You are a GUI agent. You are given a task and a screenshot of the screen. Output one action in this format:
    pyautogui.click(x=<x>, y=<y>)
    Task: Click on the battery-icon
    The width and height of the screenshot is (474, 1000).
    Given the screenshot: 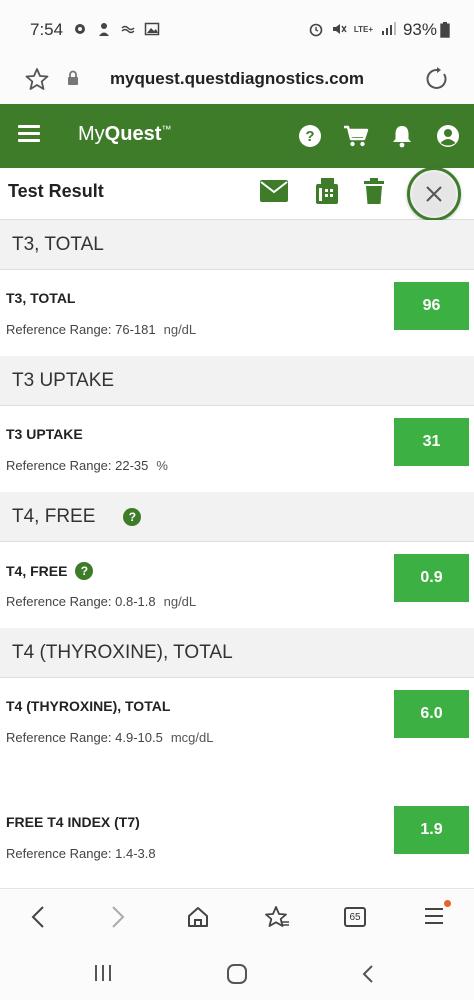 What is the action you would take?
    pyautogui.click(x=445, y=30)
    